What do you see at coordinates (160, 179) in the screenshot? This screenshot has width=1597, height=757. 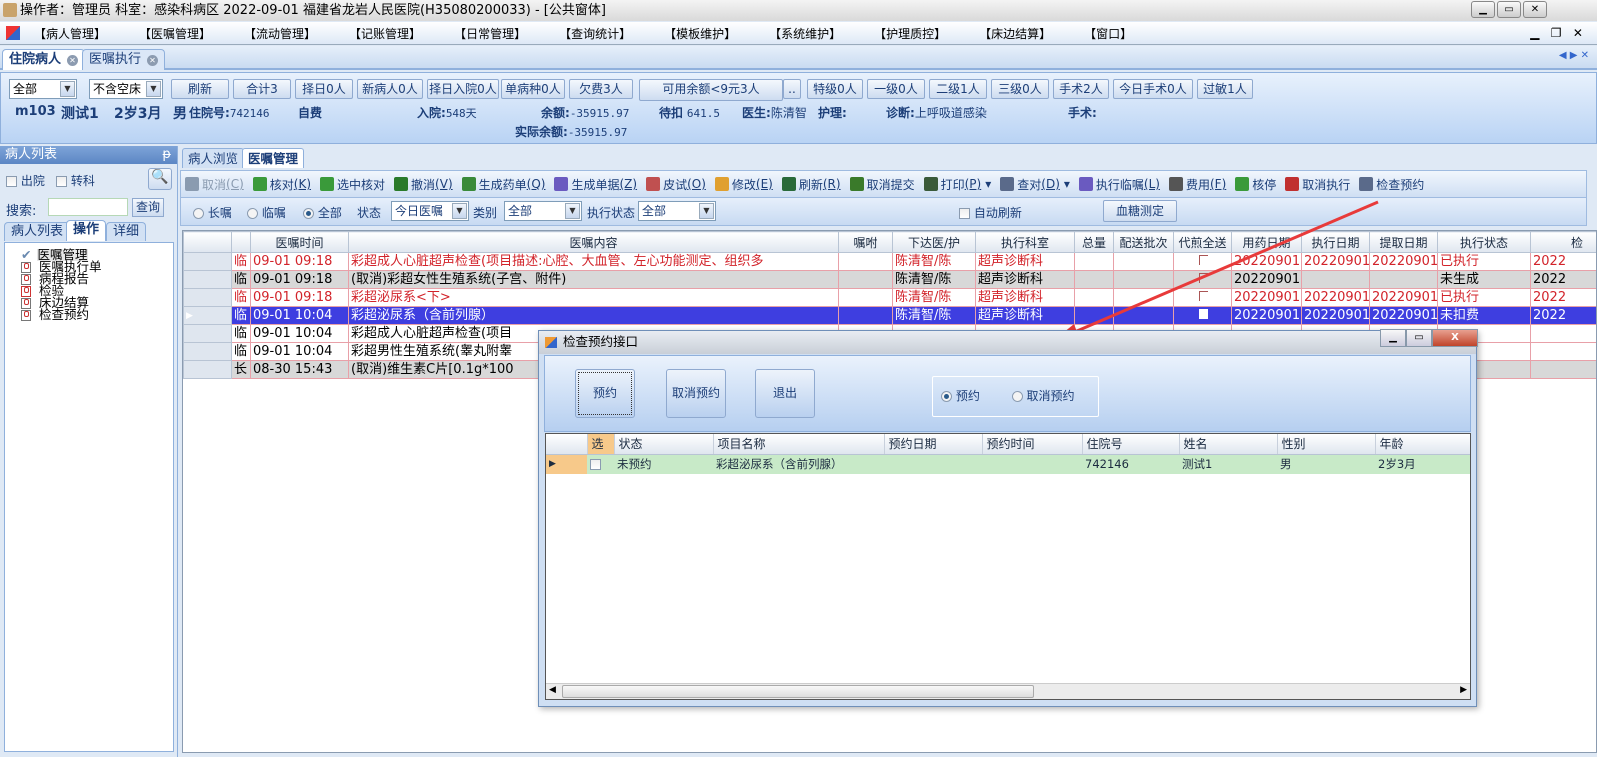 I see `search-icon: 🔍` at bounding box center [160, 179].